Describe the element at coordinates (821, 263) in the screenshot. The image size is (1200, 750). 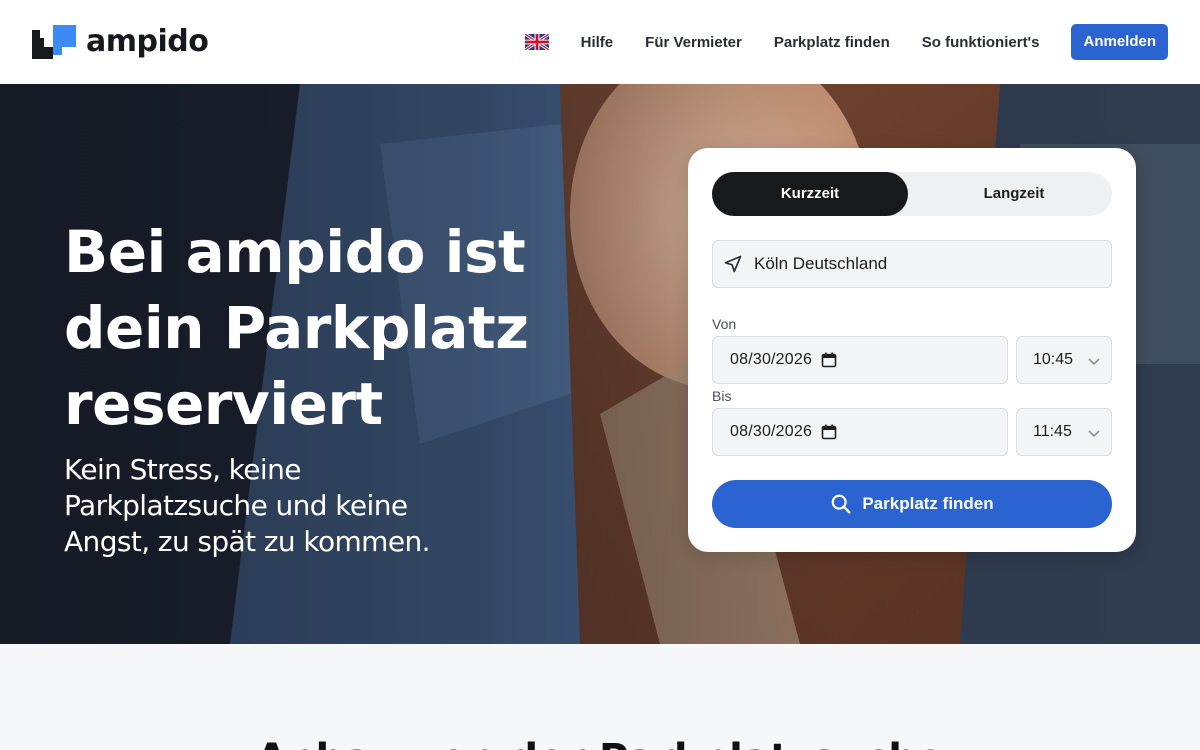
I see `location-value: Köln Deutschland` at that location.